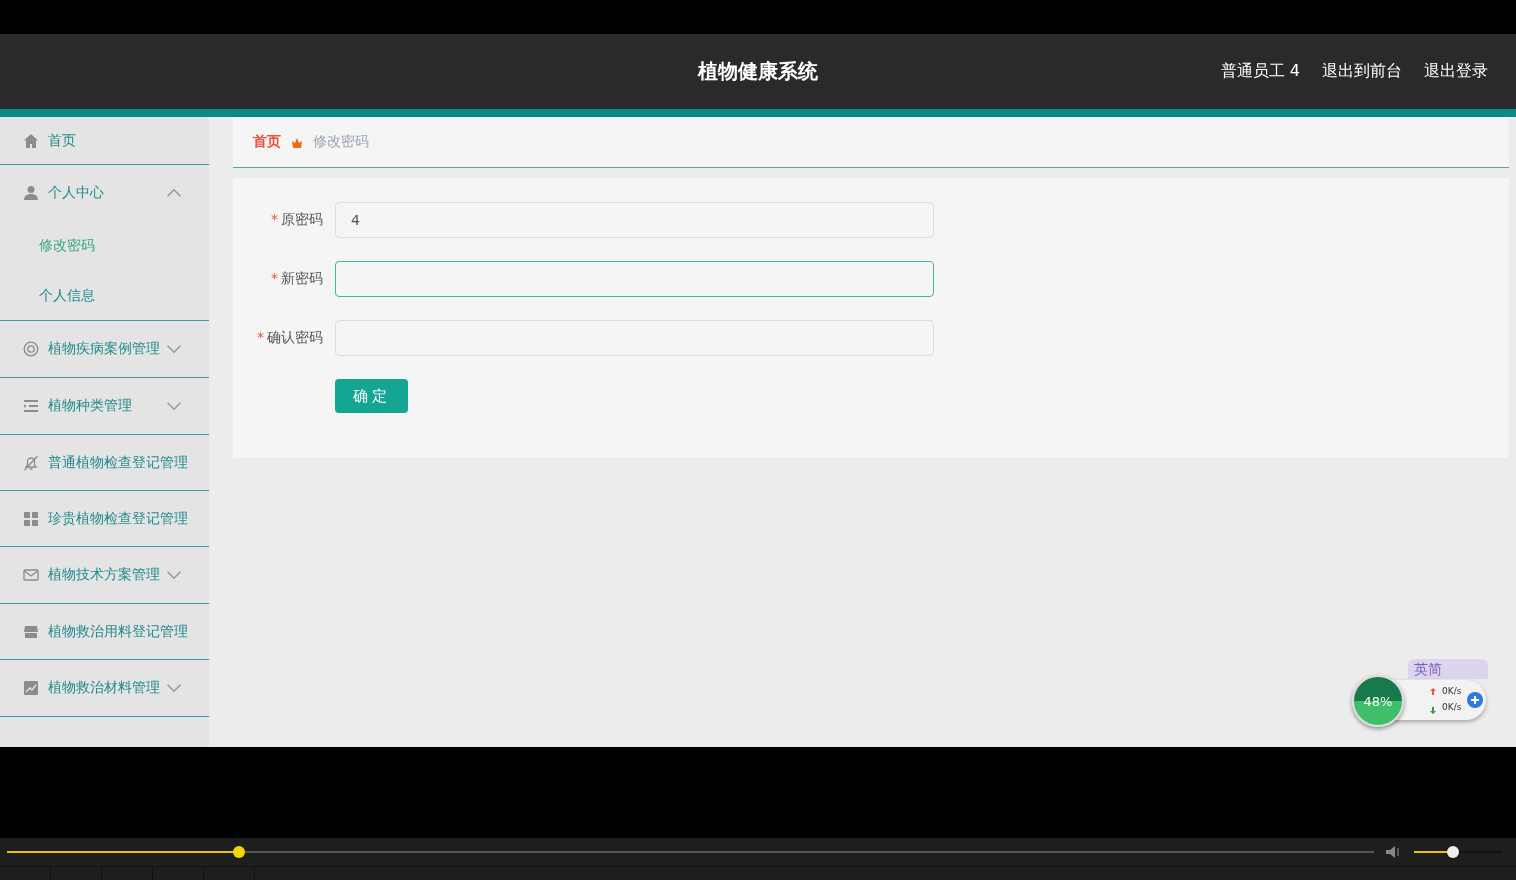 This screenshot has width=1516, height=880. I want to click on menu-item: 植物疾病案例管理, so click(104, 349).